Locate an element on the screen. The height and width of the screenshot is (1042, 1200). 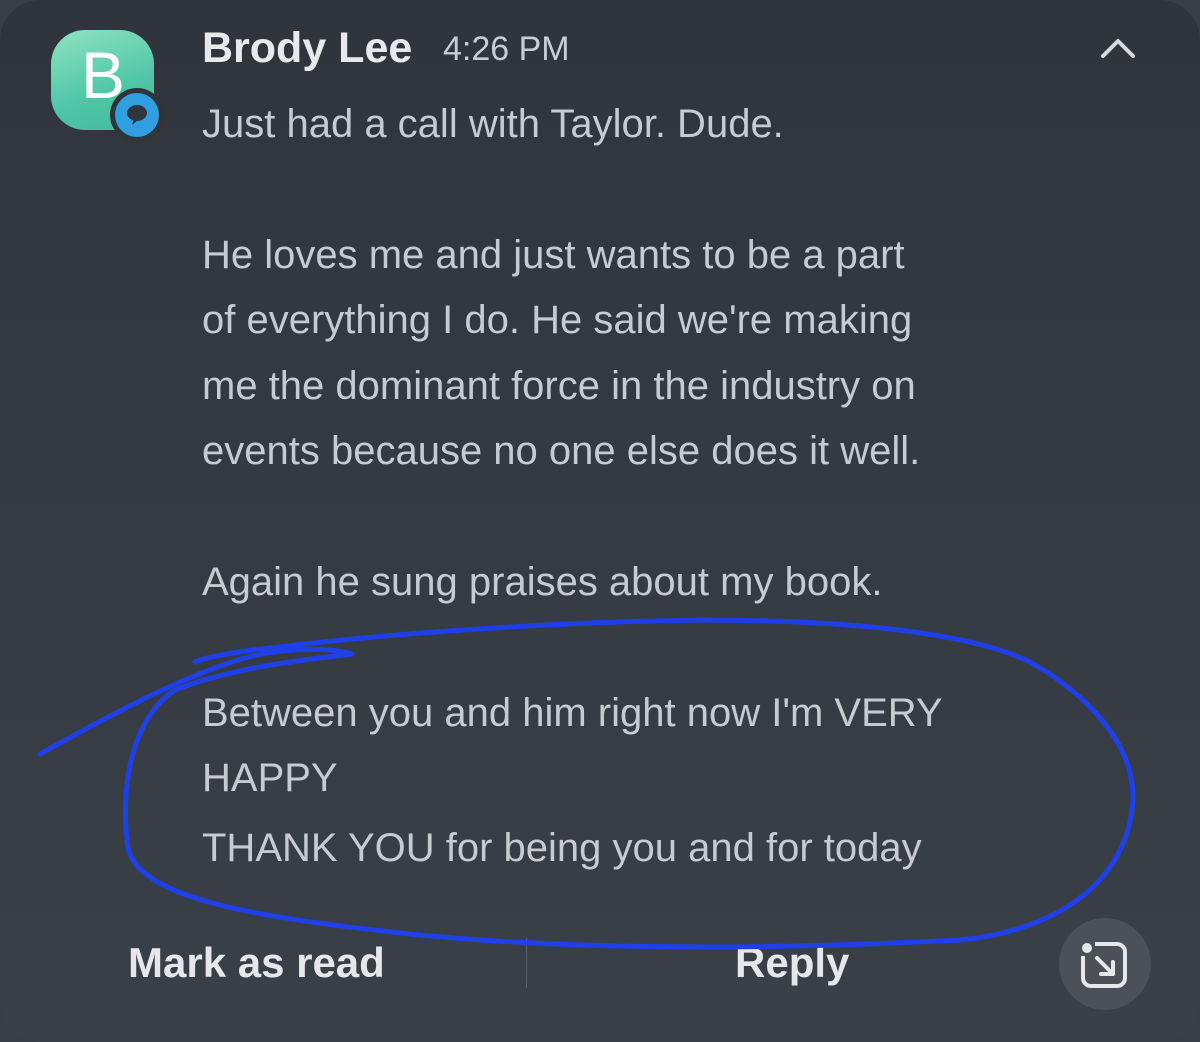
open-in-app-button is located at coordinates (1105, 964).